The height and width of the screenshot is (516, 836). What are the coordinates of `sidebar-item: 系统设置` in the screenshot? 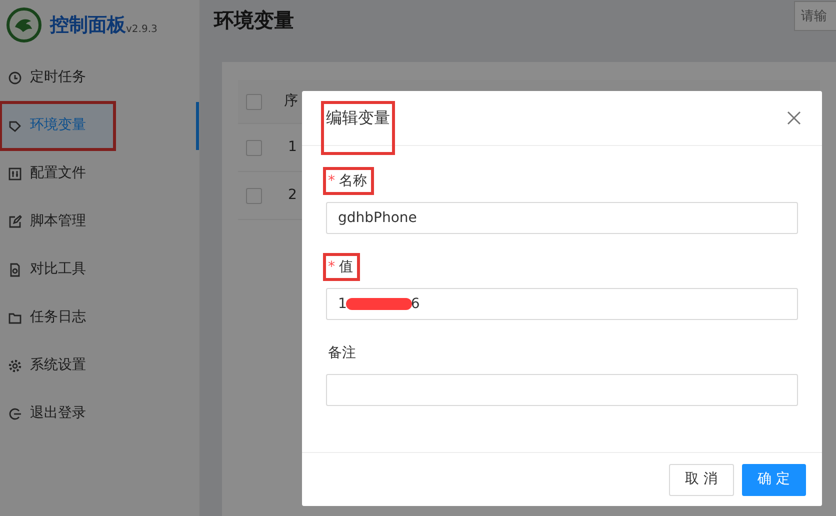 It's located at (99, 366).